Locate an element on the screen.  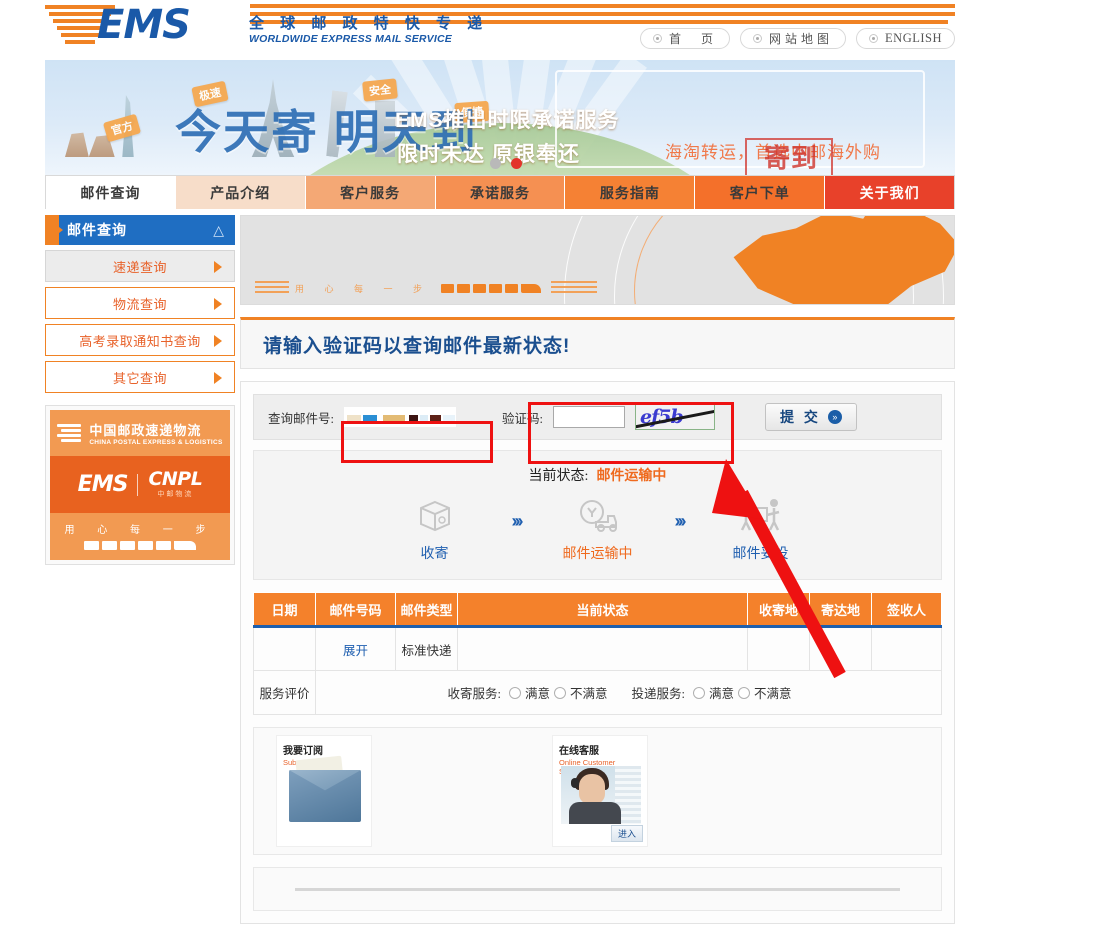
chevron-up-icon: △ is located at coordinates (219, 230).